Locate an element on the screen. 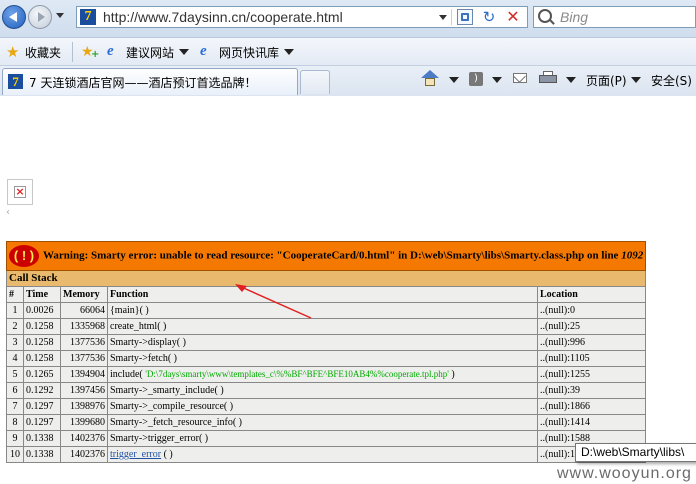  function-name: include( is located at coordinates (128, 374).